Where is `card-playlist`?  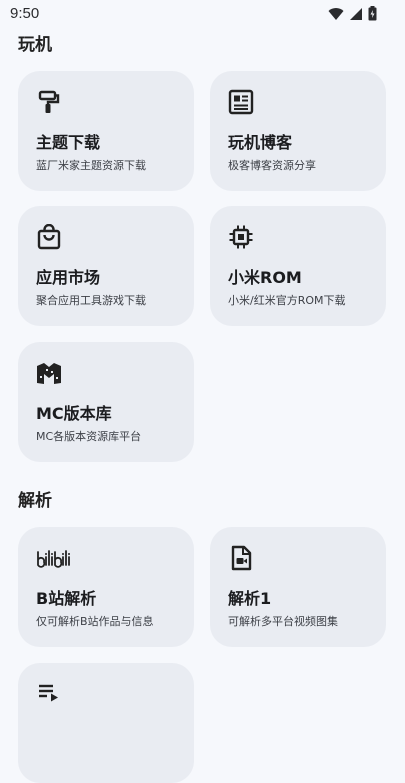 card-playlist is located at coordinates (106, 723).